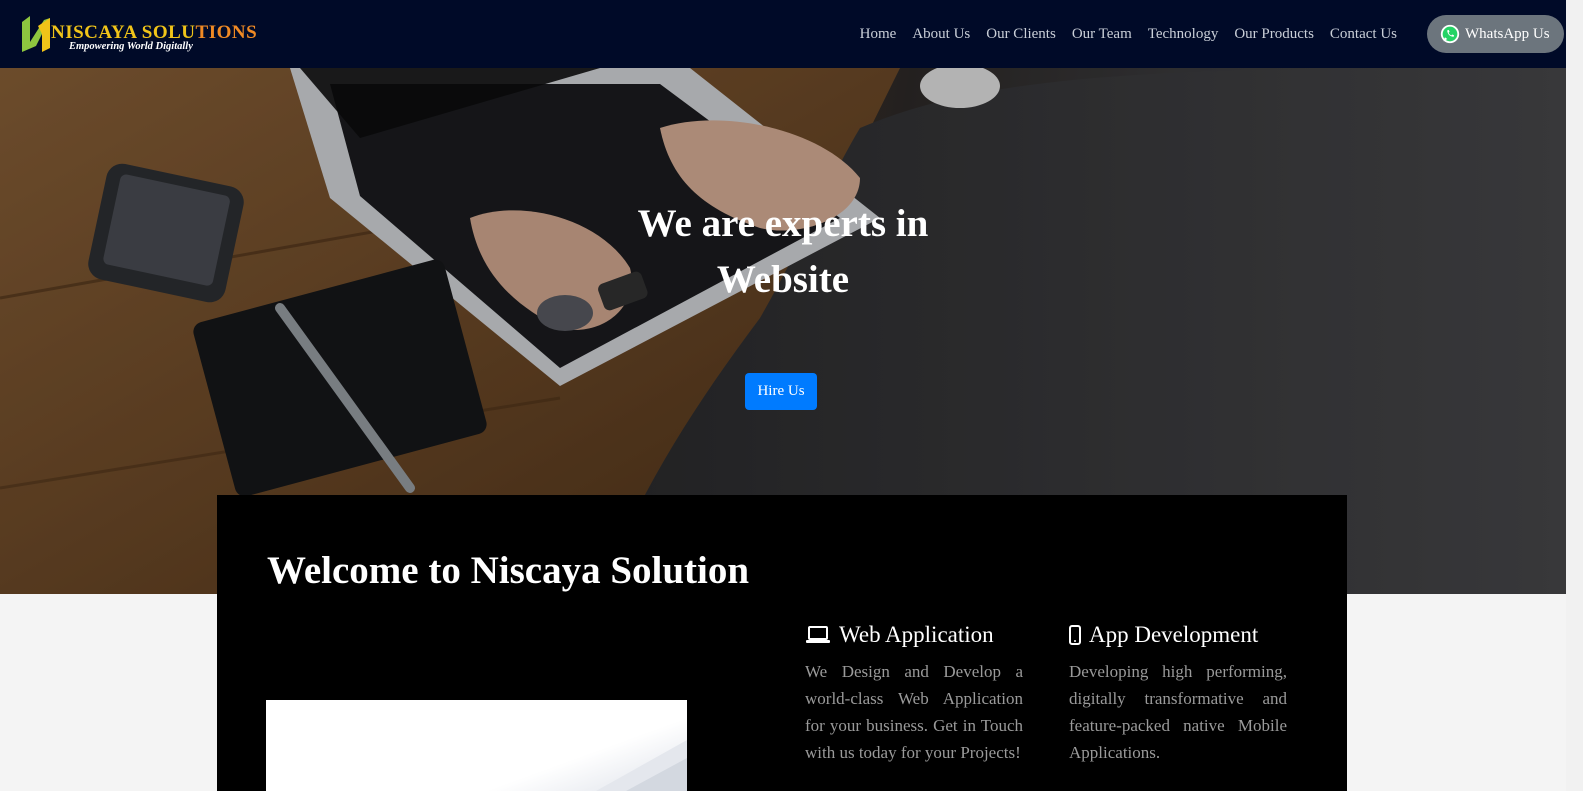 The image size is (1583, 791). Describe the element at coordinates (1274, 34) in the screenshot. I see `nav-our-products: Our Products` at that location.